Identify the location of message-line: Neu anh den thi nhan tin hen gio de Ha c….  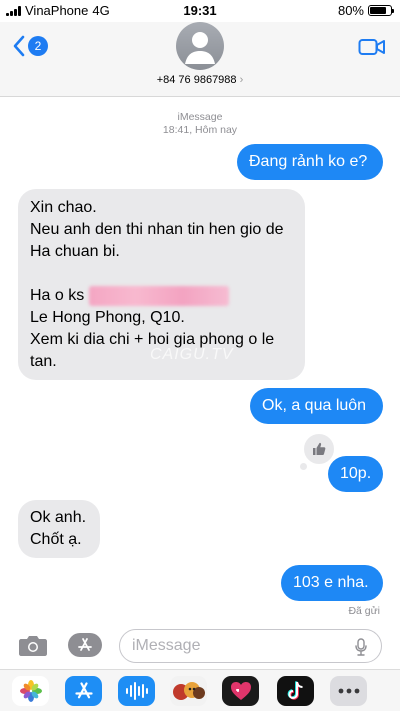
(157, 240).